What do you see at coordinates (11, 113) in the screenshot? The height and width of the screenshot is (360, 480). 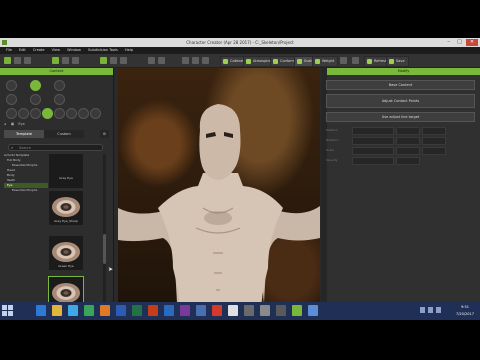 I see `pose-tool-icon` at bounding box center [11, 113].